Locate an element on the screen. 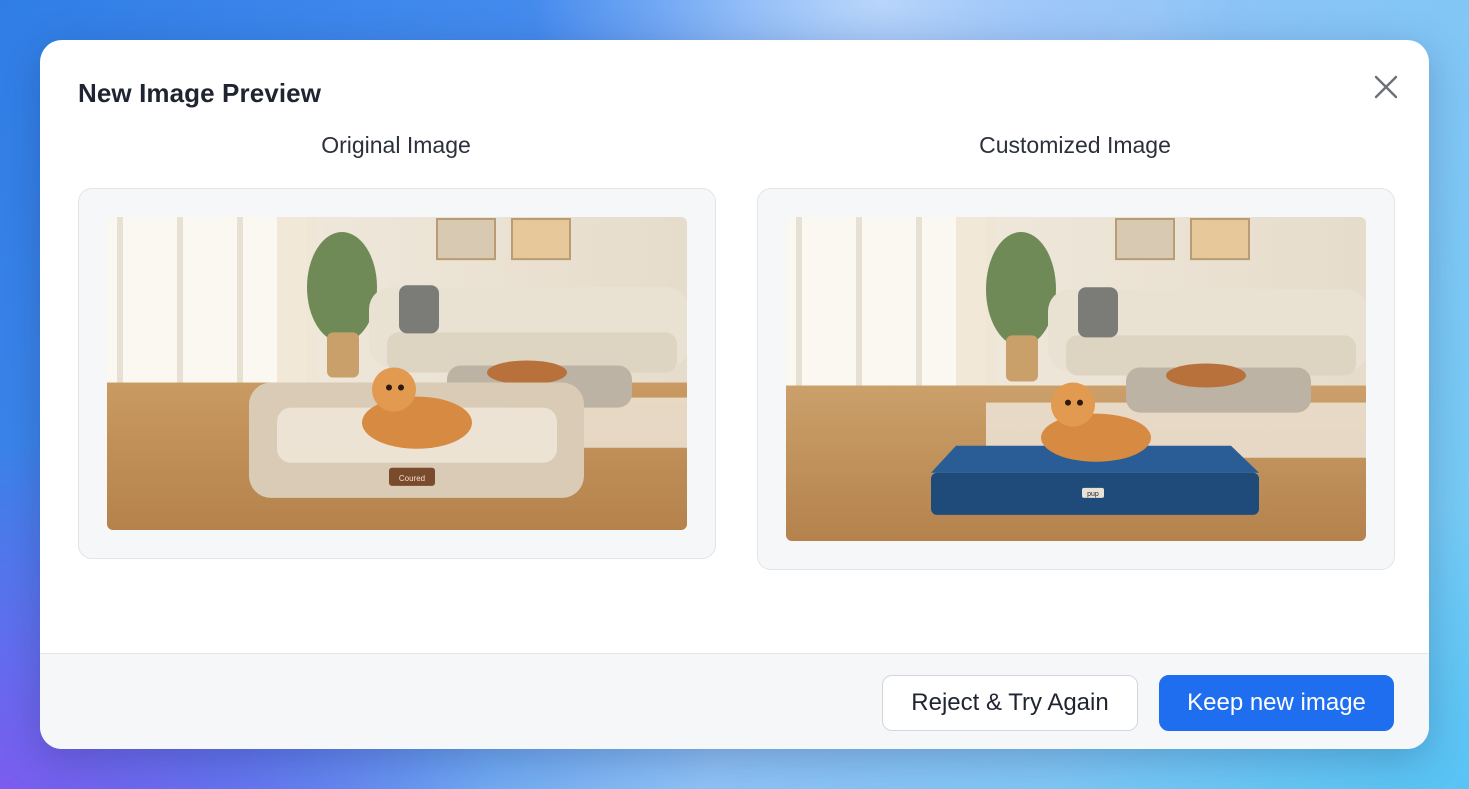 This screenshot has width=1469, height=789. keep-new-image-button: Keep new image is located at coordinates (1276, 703).